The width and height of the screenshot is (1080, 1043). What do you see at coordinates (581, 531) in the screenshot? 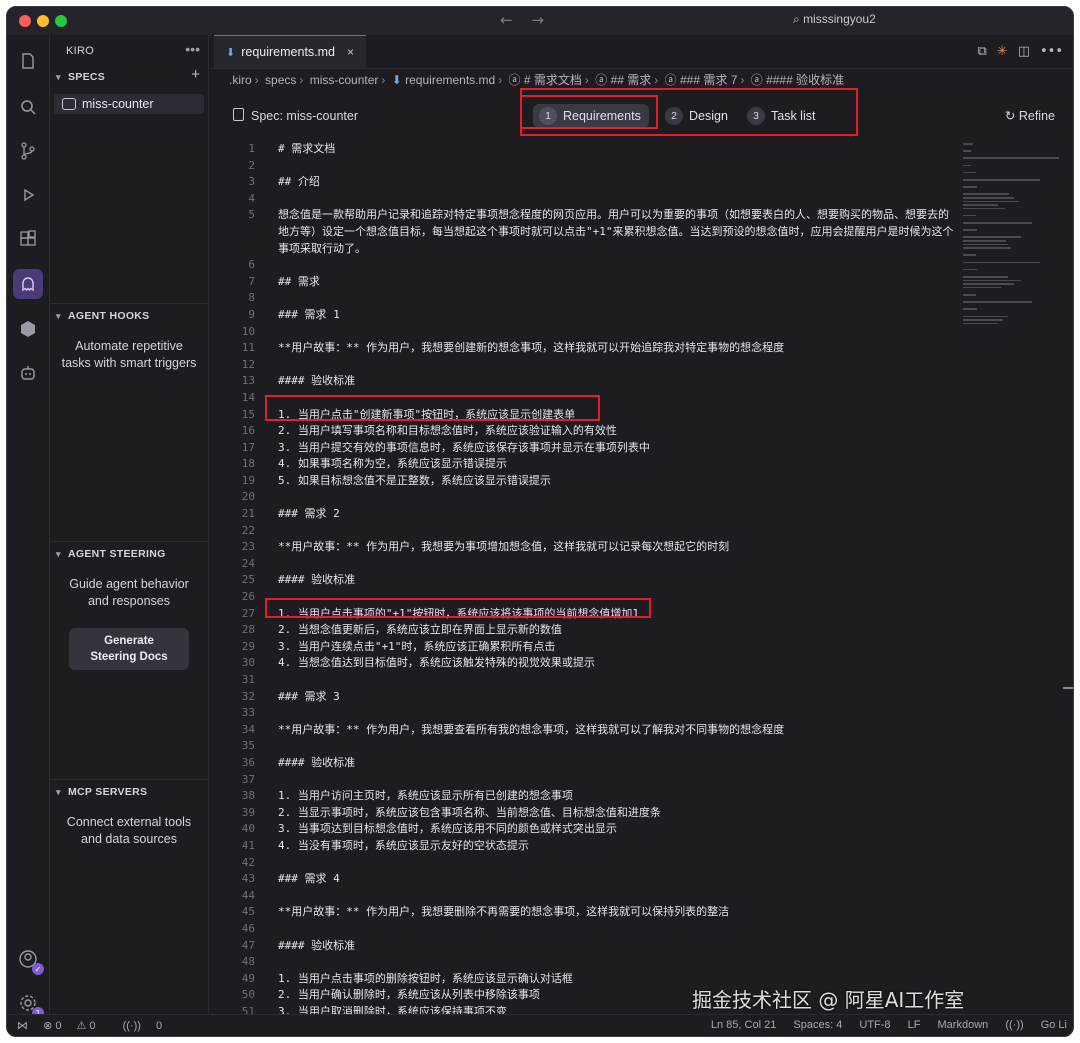
I see `code-line: 22` at bounding box center [581, 531].